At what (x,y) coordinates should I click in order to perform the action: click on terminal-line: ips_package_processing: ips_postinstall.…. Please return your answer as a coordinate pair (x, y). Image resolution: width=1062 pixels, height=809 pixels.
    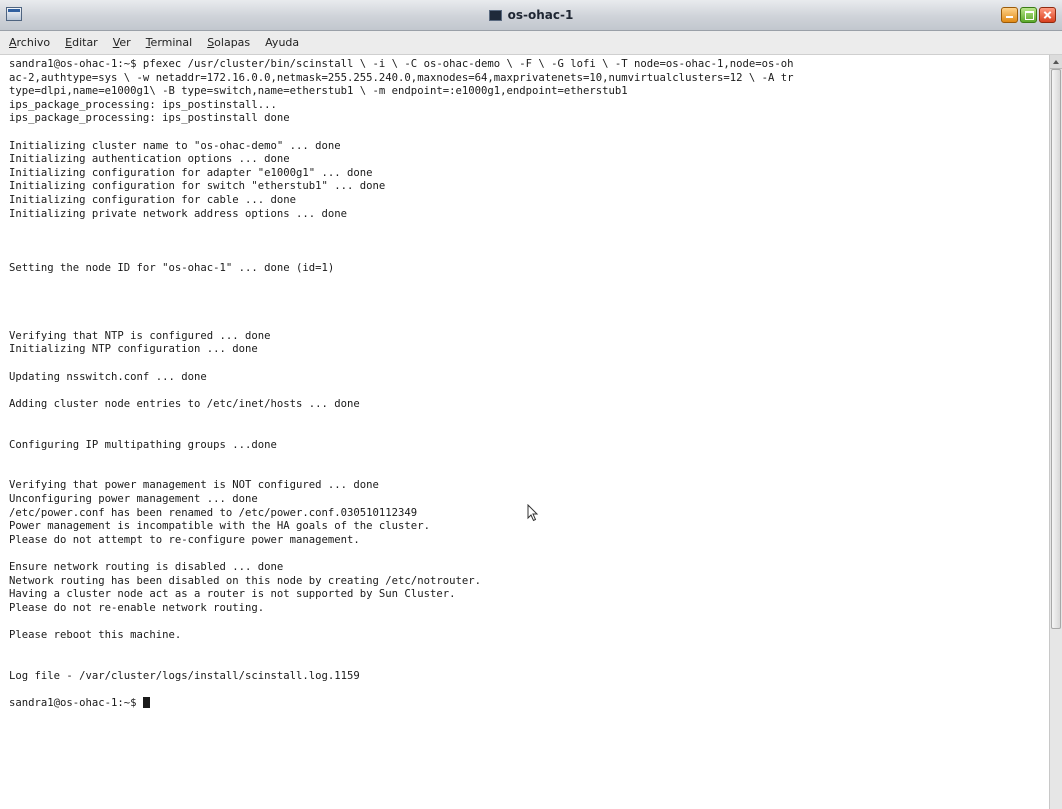
    Looking at the image, I should click on (143, 104).